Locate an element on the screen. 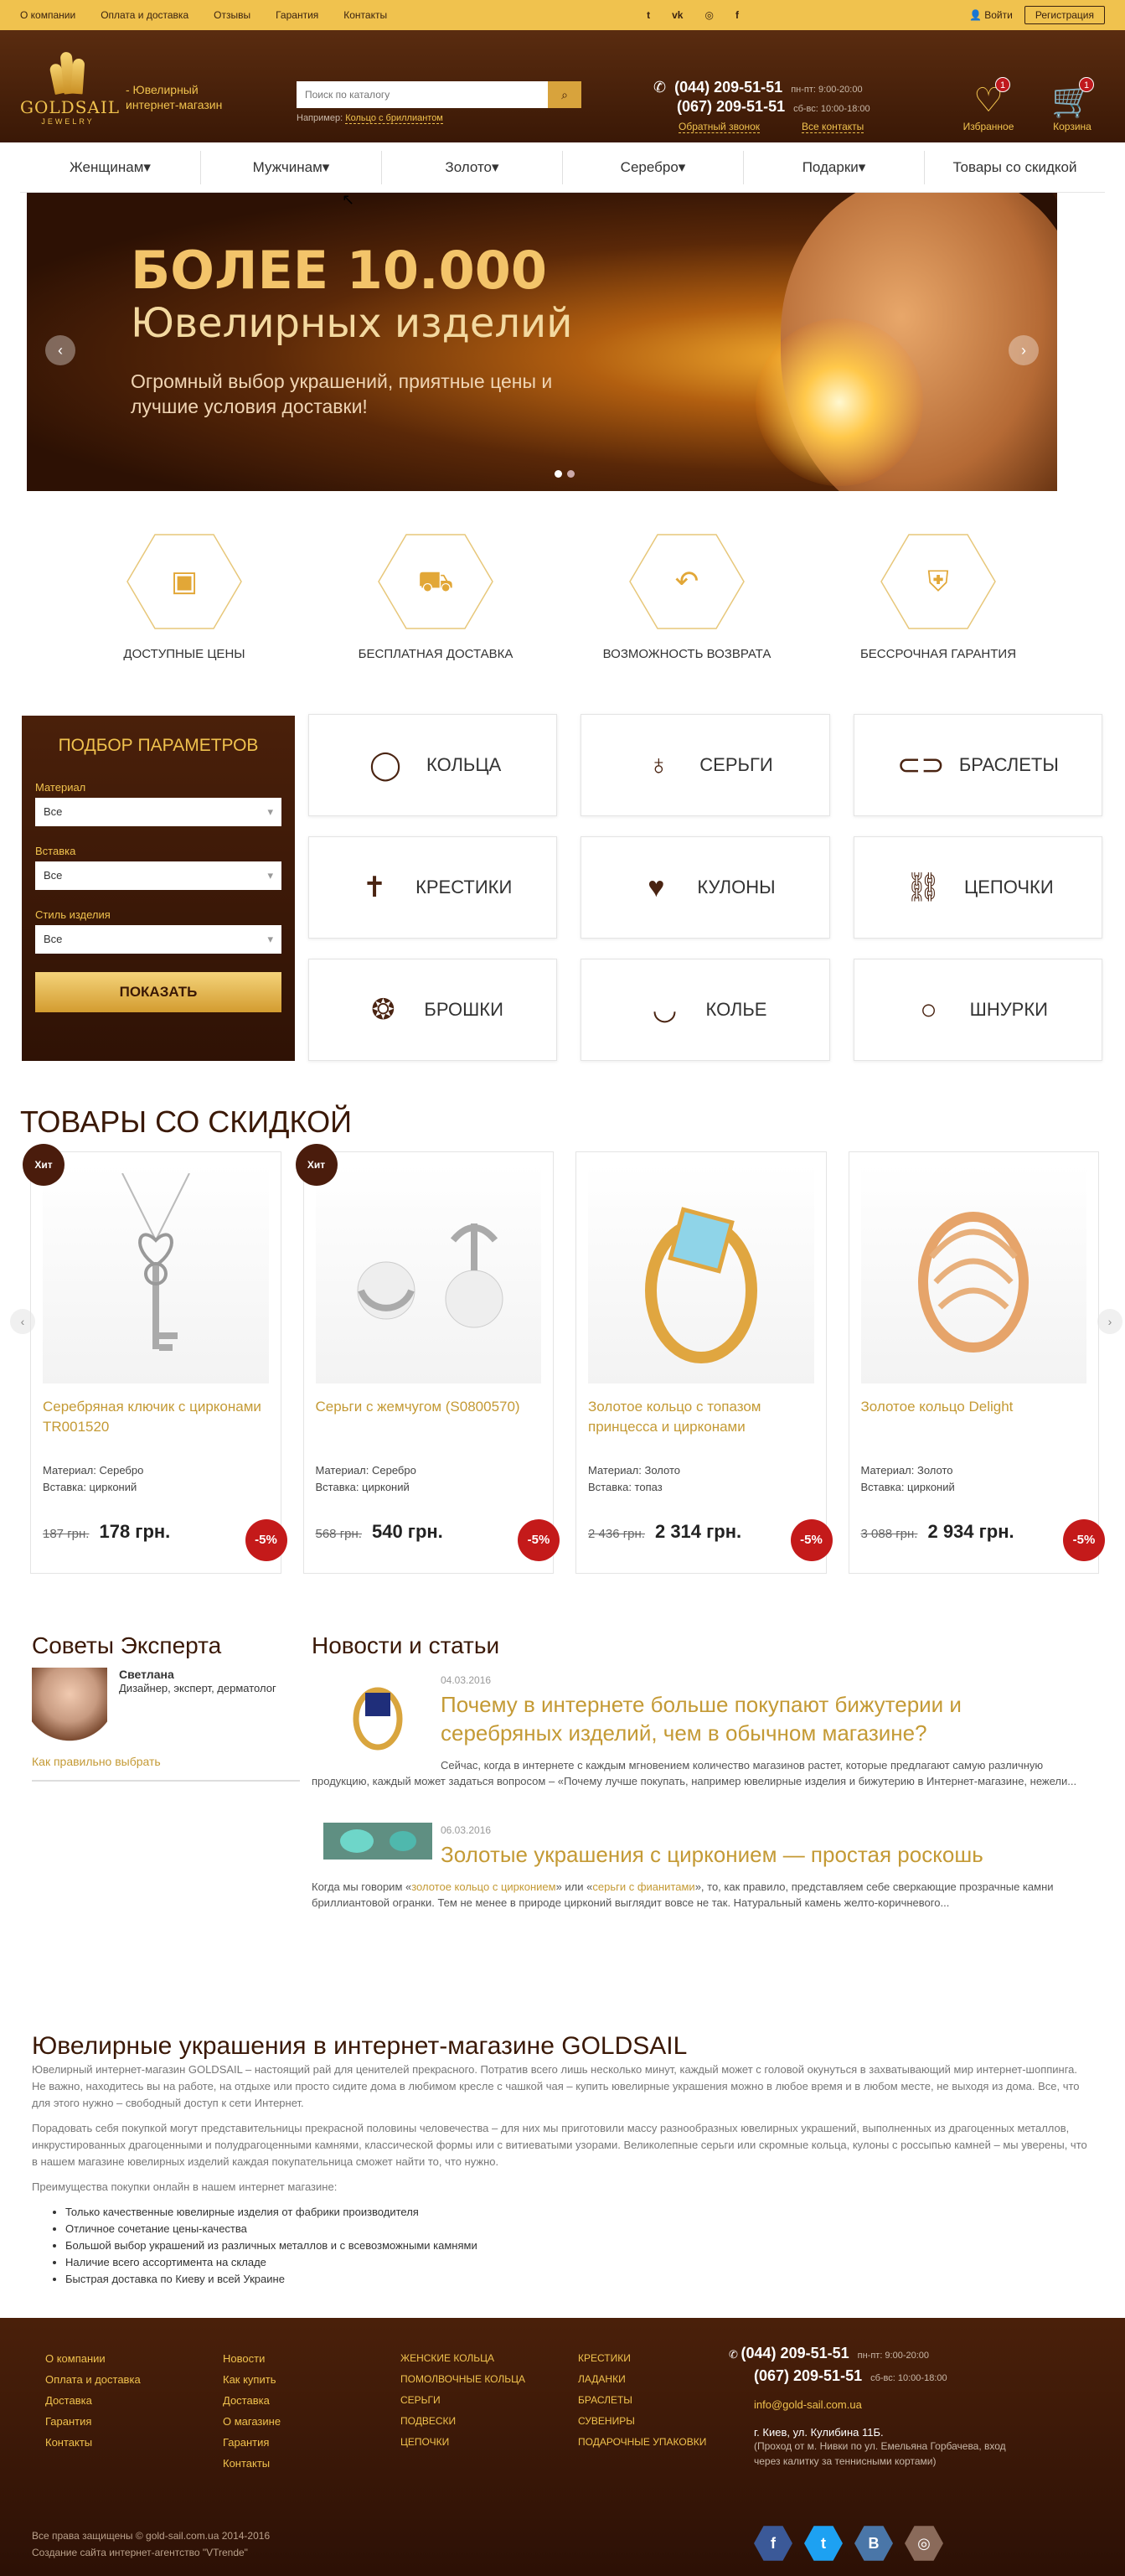 This screenshot has height=2576, width=1125. footer-link: Подарочные упаковки is located at coordinates (642, 2442).